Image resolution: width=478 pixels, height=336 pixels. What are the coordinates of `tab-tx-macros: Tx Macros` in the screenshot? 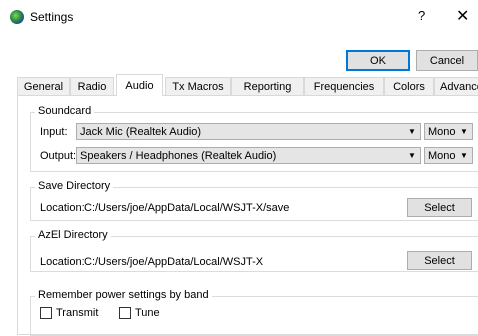 It's located at (198, 86).